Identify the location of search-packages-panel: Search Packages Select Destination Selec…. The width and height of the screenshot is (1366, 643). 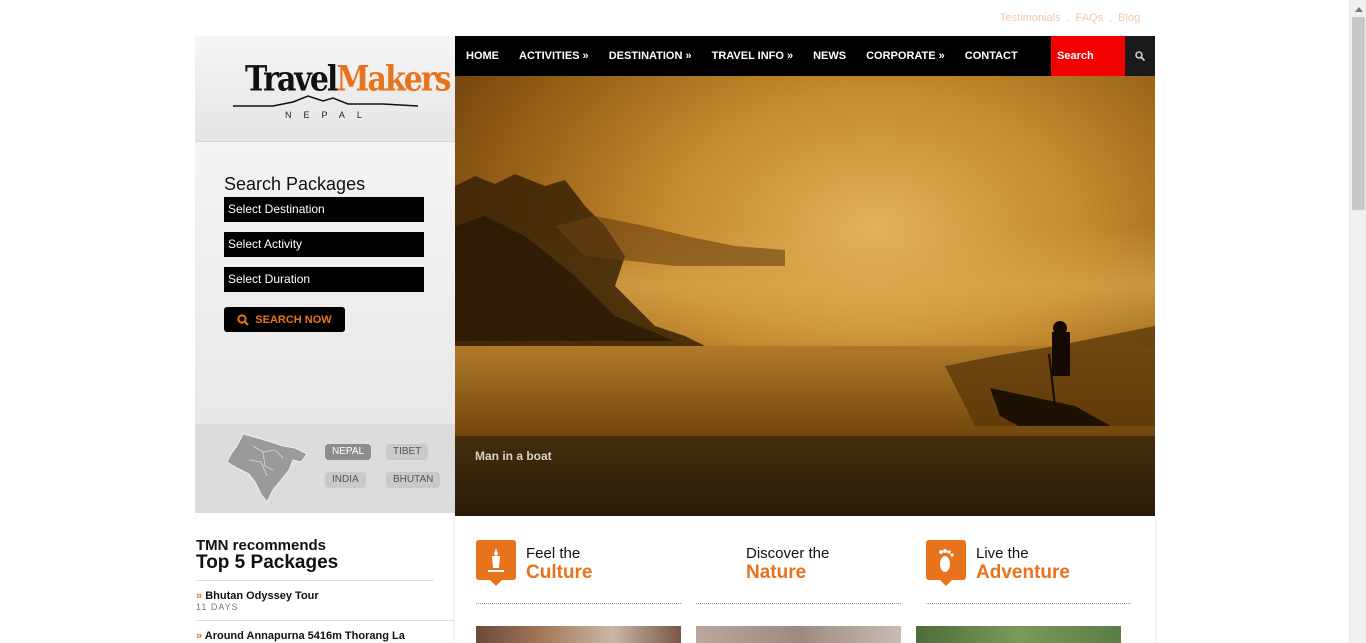
(325, 283).